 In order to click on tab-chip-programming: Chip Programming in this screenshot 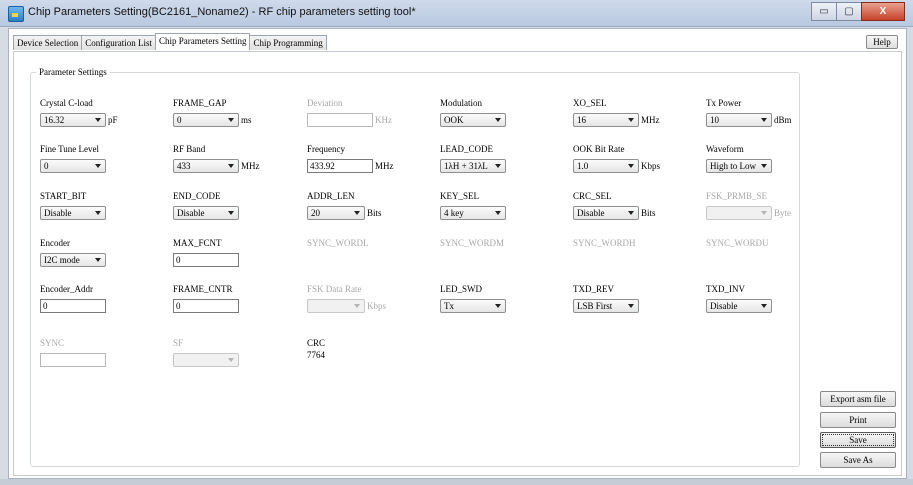, I will do `click(288, 42)`.